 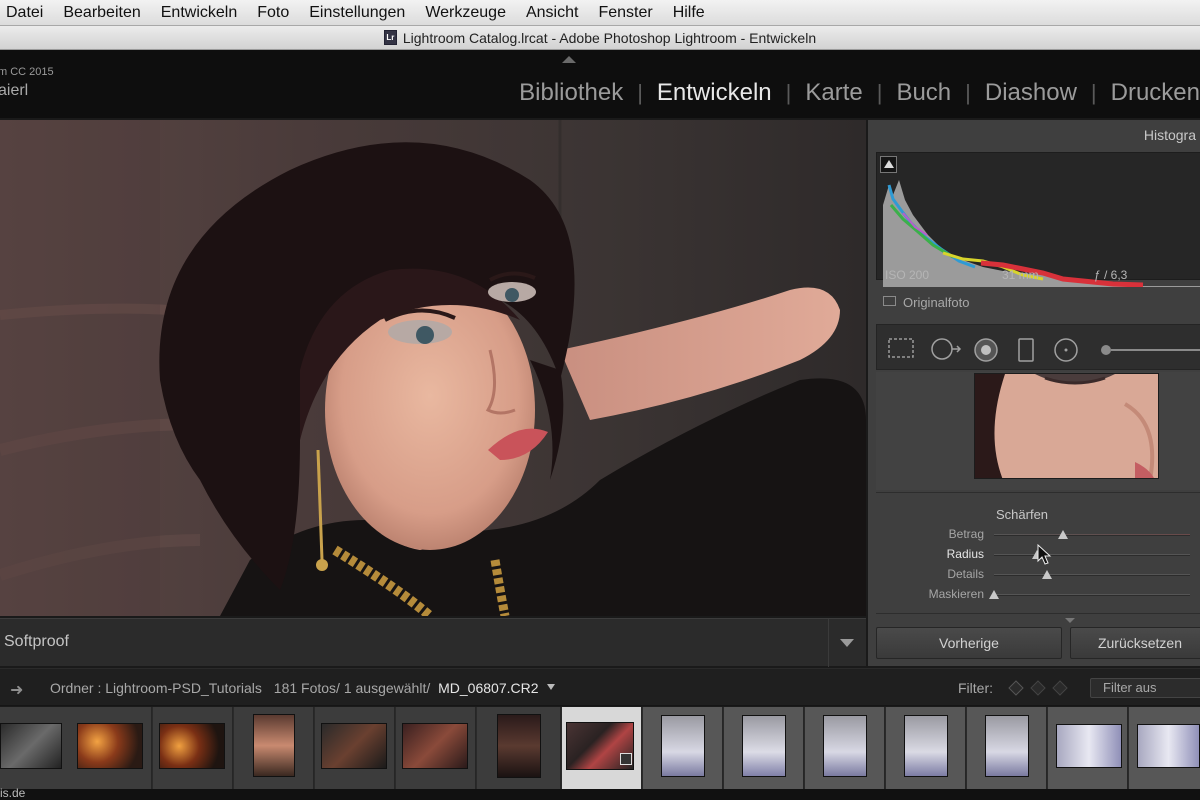 I want to click on detail-zoom-preview, so click(x=1066, y=426).